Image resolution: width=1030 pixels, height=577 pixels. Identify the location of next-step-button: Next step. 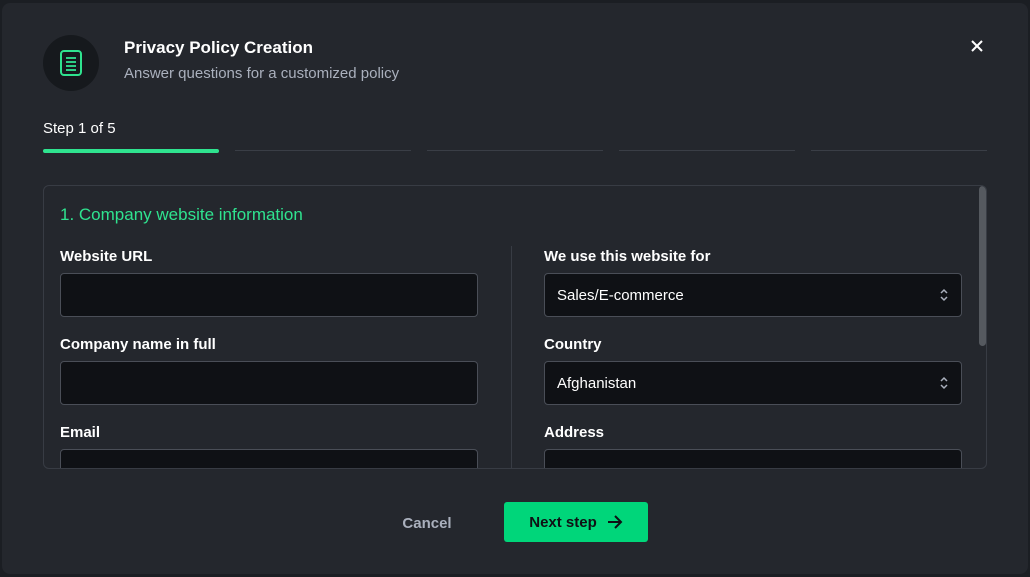
(576, 522).